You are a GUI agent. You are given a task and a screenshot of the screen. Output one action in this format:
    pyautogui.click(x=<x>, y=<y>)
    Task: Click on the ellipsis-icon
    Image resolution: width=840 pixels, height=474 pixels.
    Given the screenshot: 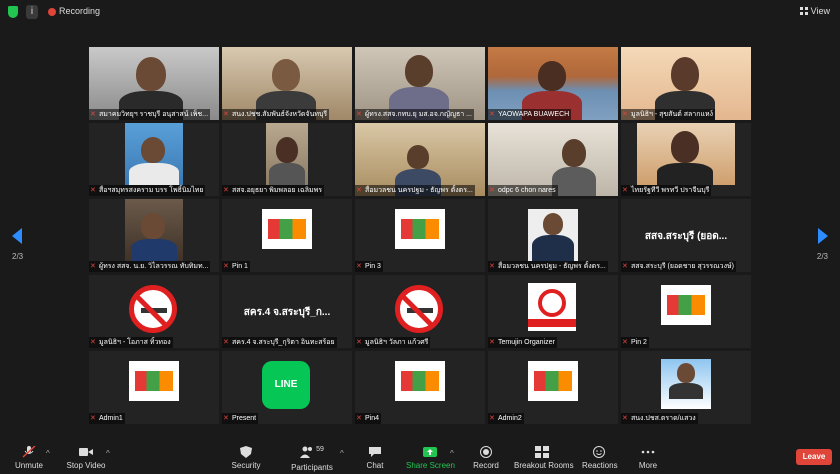 What is the action you would take?
    pyautogui.click(x=648, y=452)
    